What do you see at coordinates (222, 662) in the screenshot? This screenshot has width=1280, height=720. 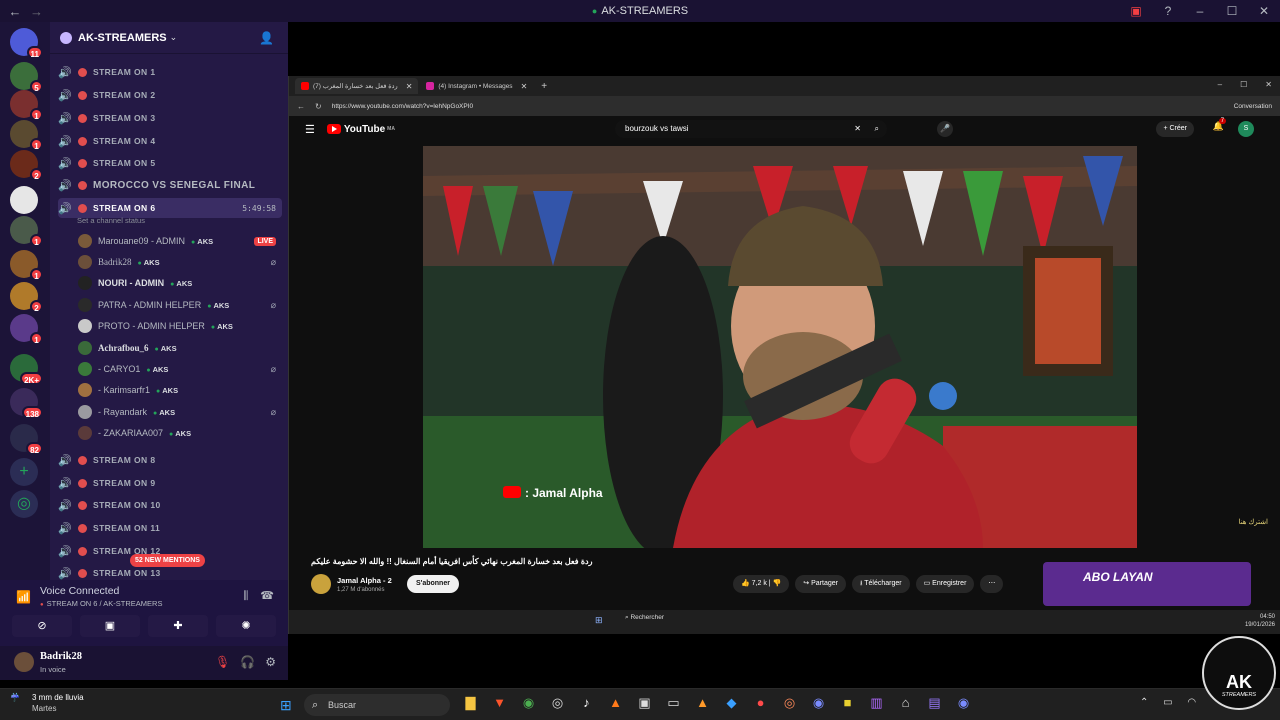 I see `mic-muted-icon: 🎙` at bounding box center [222, 662].